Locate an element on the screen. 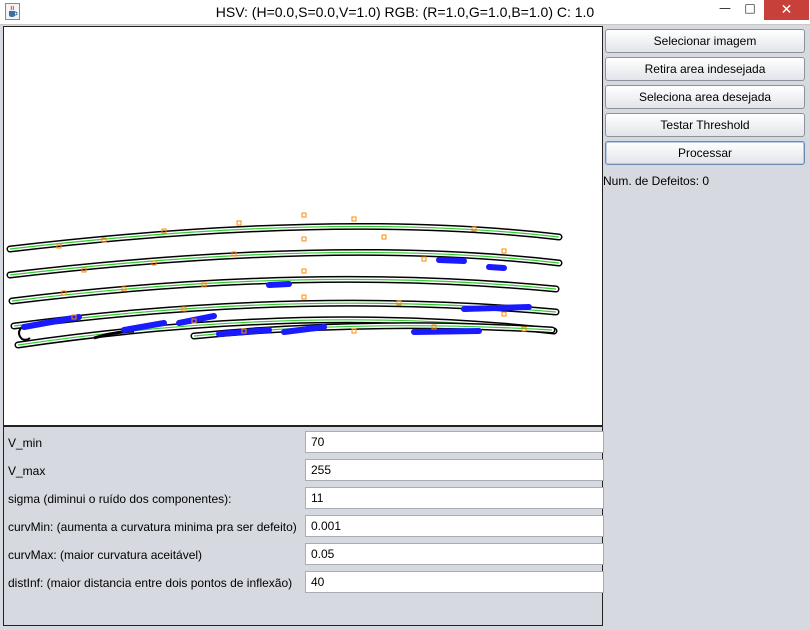 The height and width of the screenshot is (630, 810). defects-count-label: Num. de Defeitos: 0 is located at coordinates (656, 181).